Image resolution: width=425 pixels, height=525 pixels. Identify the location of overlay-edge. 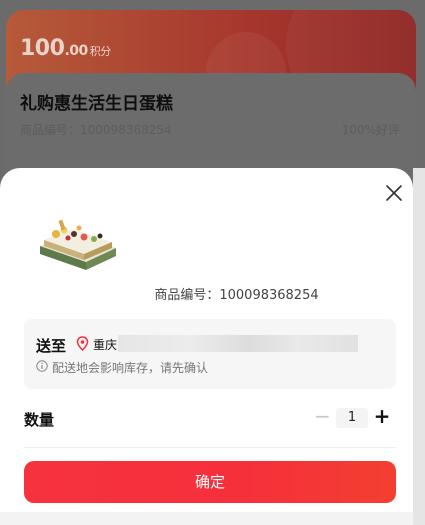
(419, 346).